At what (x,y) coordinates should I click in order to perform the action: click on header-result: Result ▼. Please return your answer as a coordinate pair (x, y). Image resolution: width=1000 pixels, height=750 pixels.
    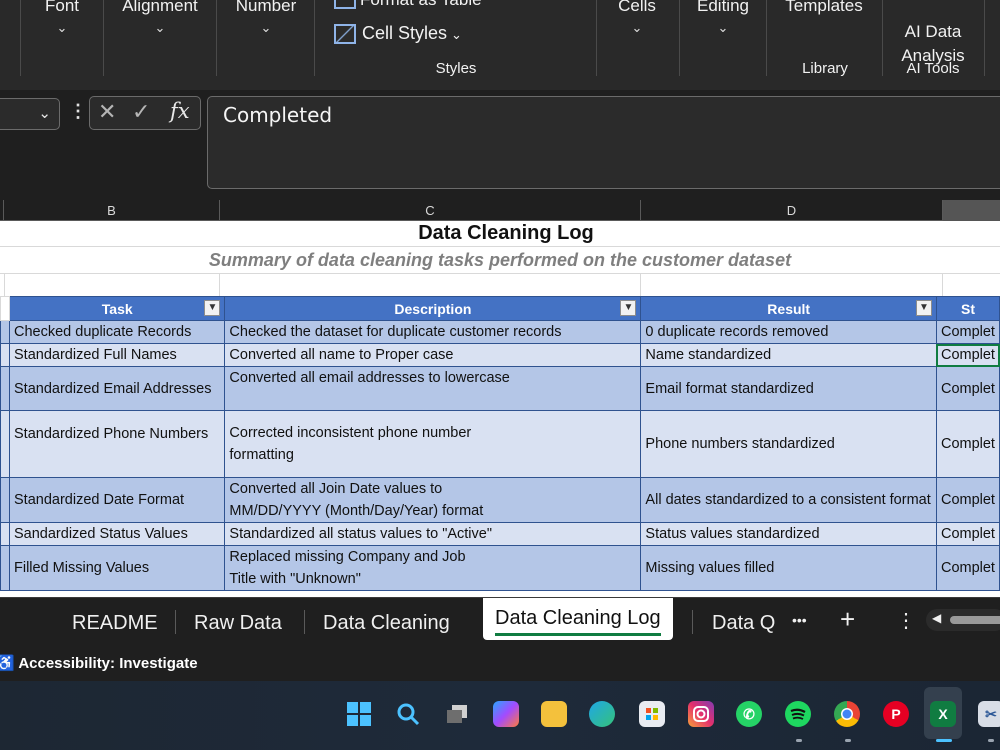
    Looking at the image, I should click on (788, 308).